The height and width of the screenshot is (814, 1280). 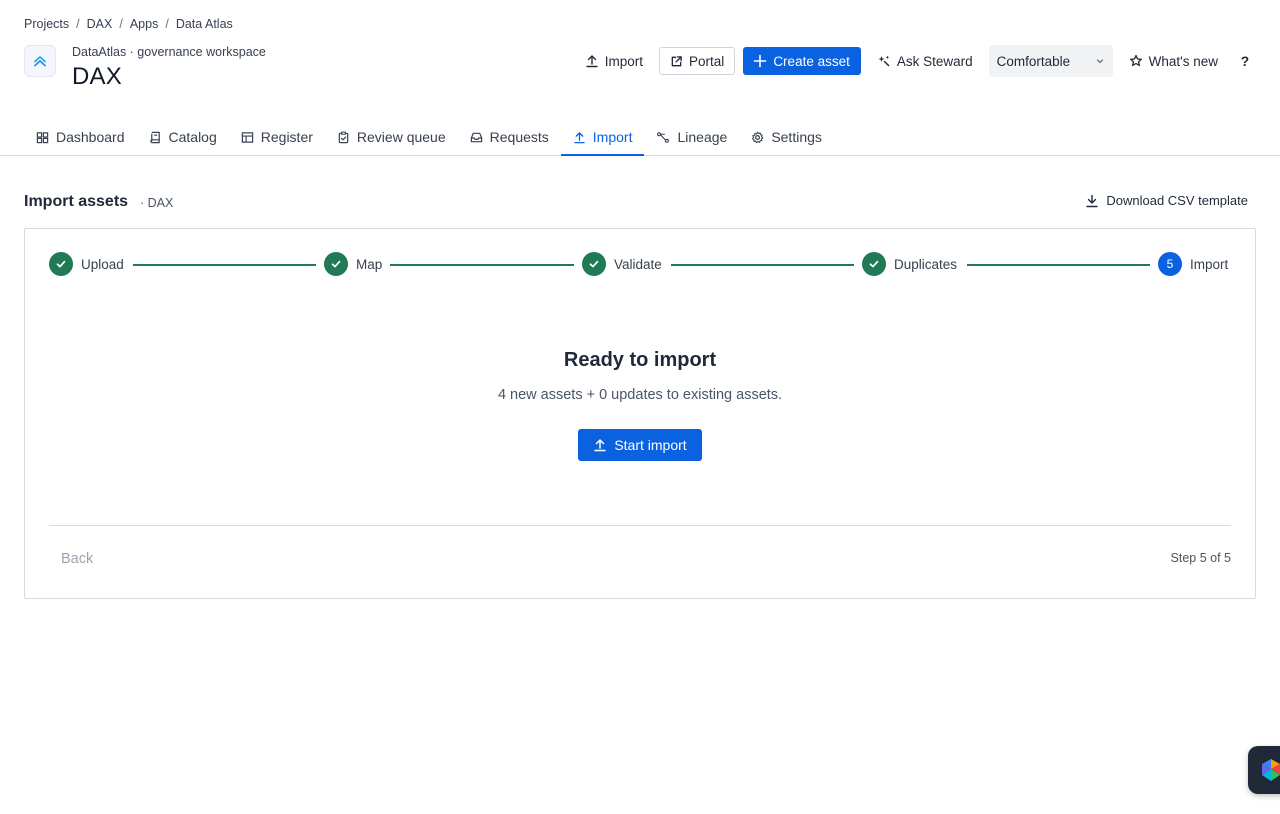 I want to click on tab-register: Register, so click(x=277, y=137).